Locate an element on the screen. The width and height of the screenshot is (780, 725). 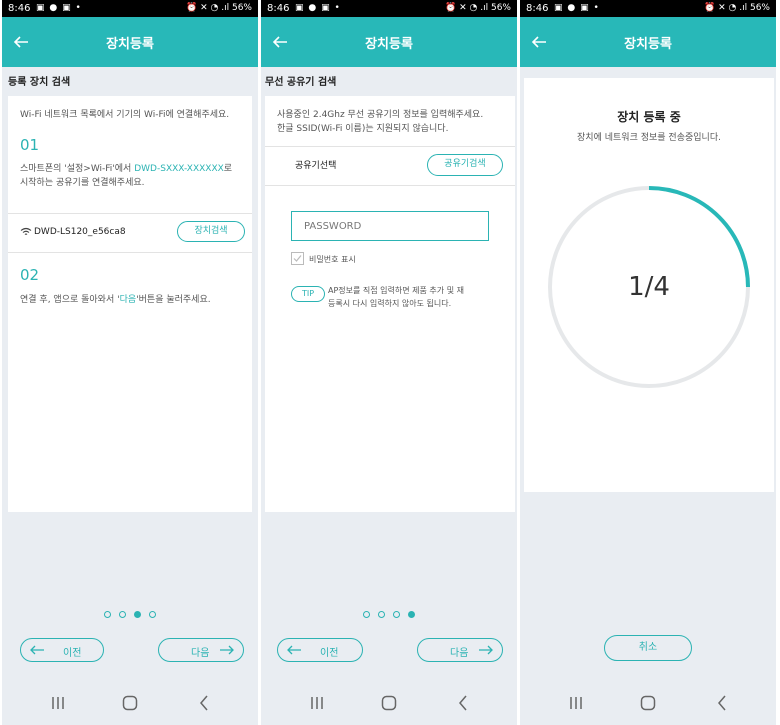
tip-line: 등록시 다시 입력하지 않아도 됩니다. is located at coordinates (390, 303).